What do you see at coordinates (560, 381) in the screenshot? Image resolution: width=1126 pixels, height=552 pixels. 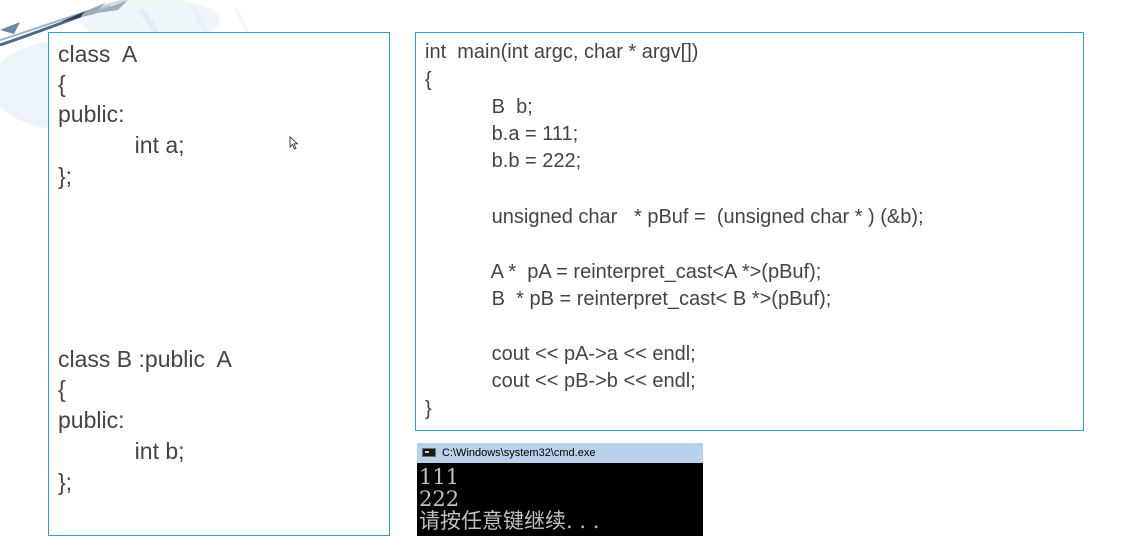 I see `code-line: cout << pB->b << endl;` at bounding box center [560, 381].